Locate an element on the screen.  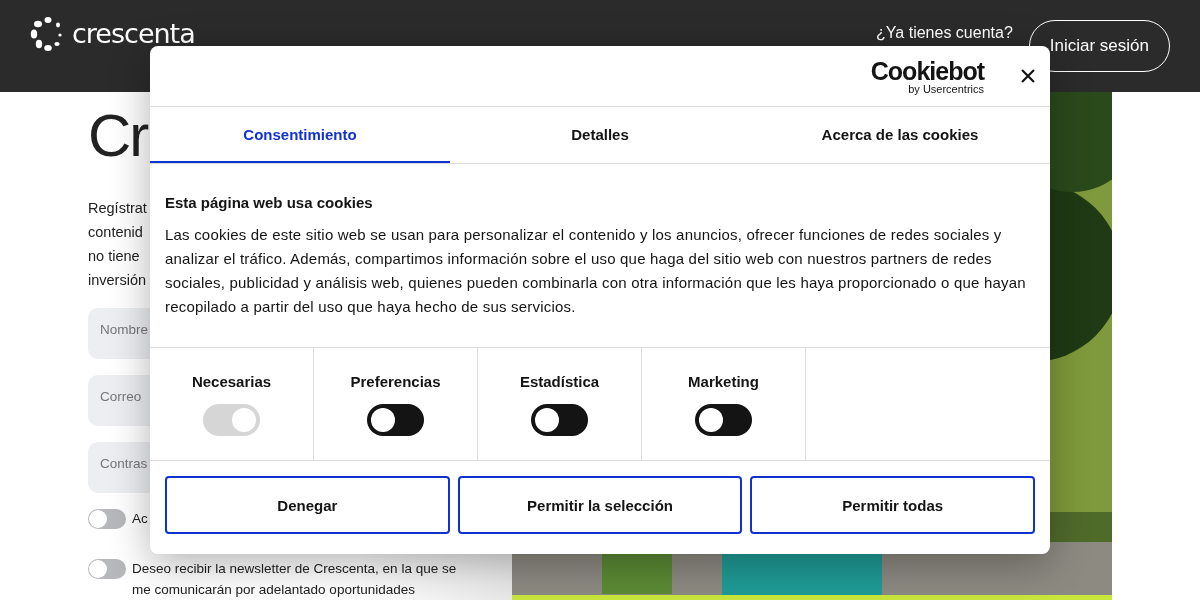
tab: Detalles is located at coordinates (600, 135).